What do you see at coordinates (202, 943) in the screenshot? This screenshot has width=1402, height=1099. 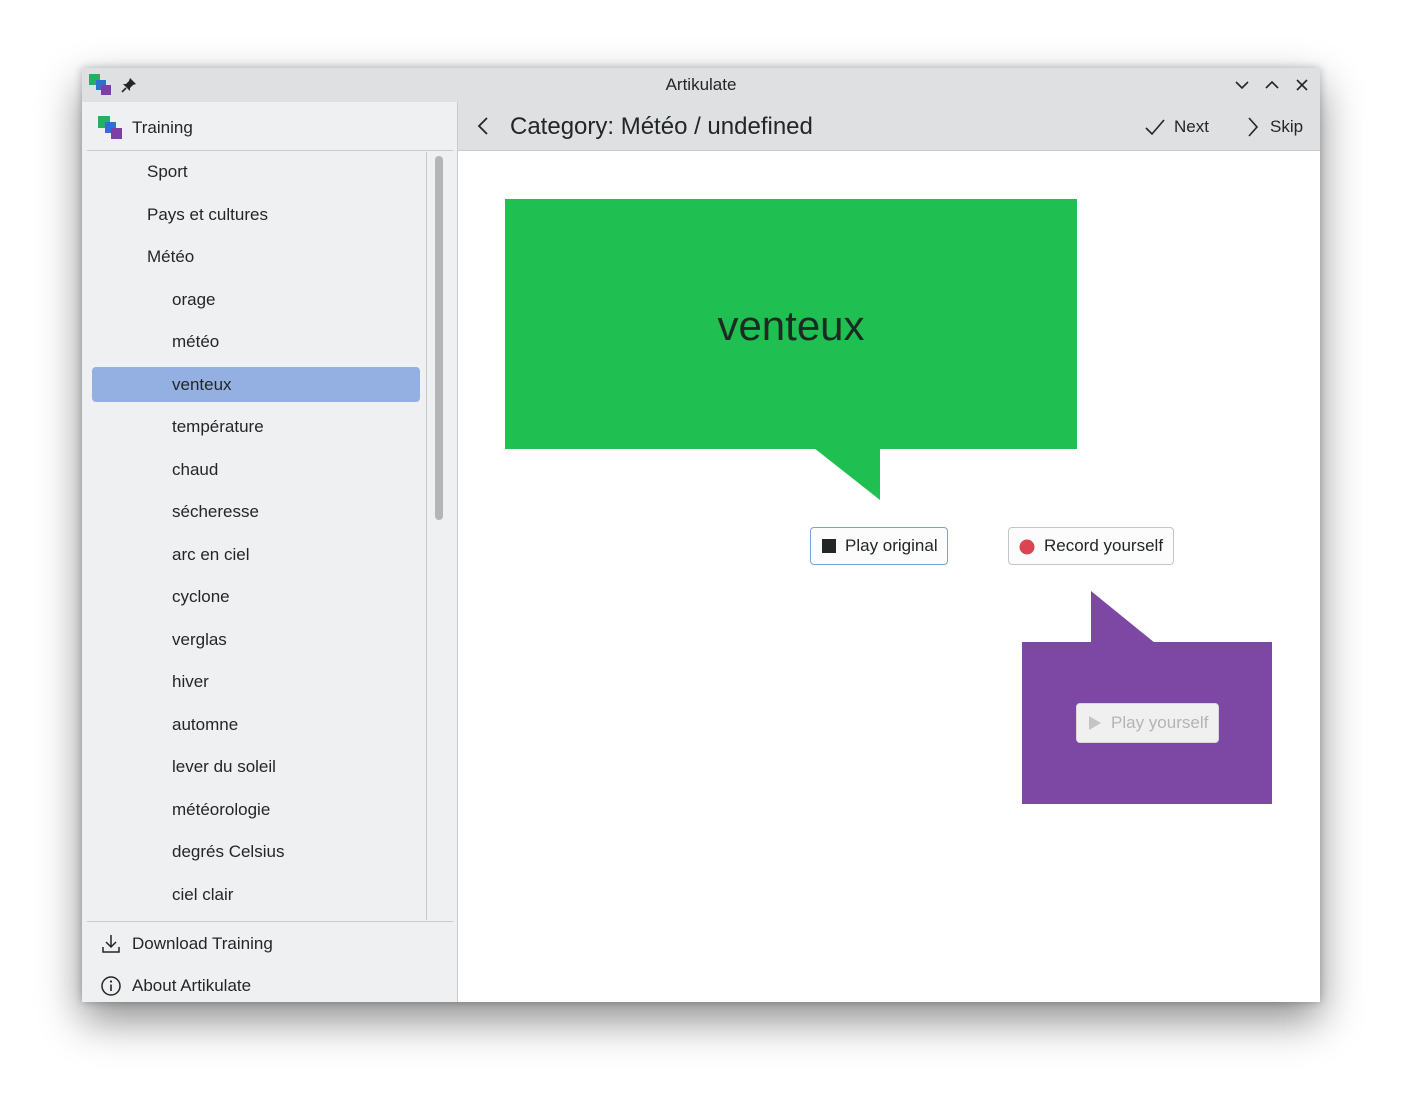 I see `download-training-label: Download Training` at bounding box center [202, 943].